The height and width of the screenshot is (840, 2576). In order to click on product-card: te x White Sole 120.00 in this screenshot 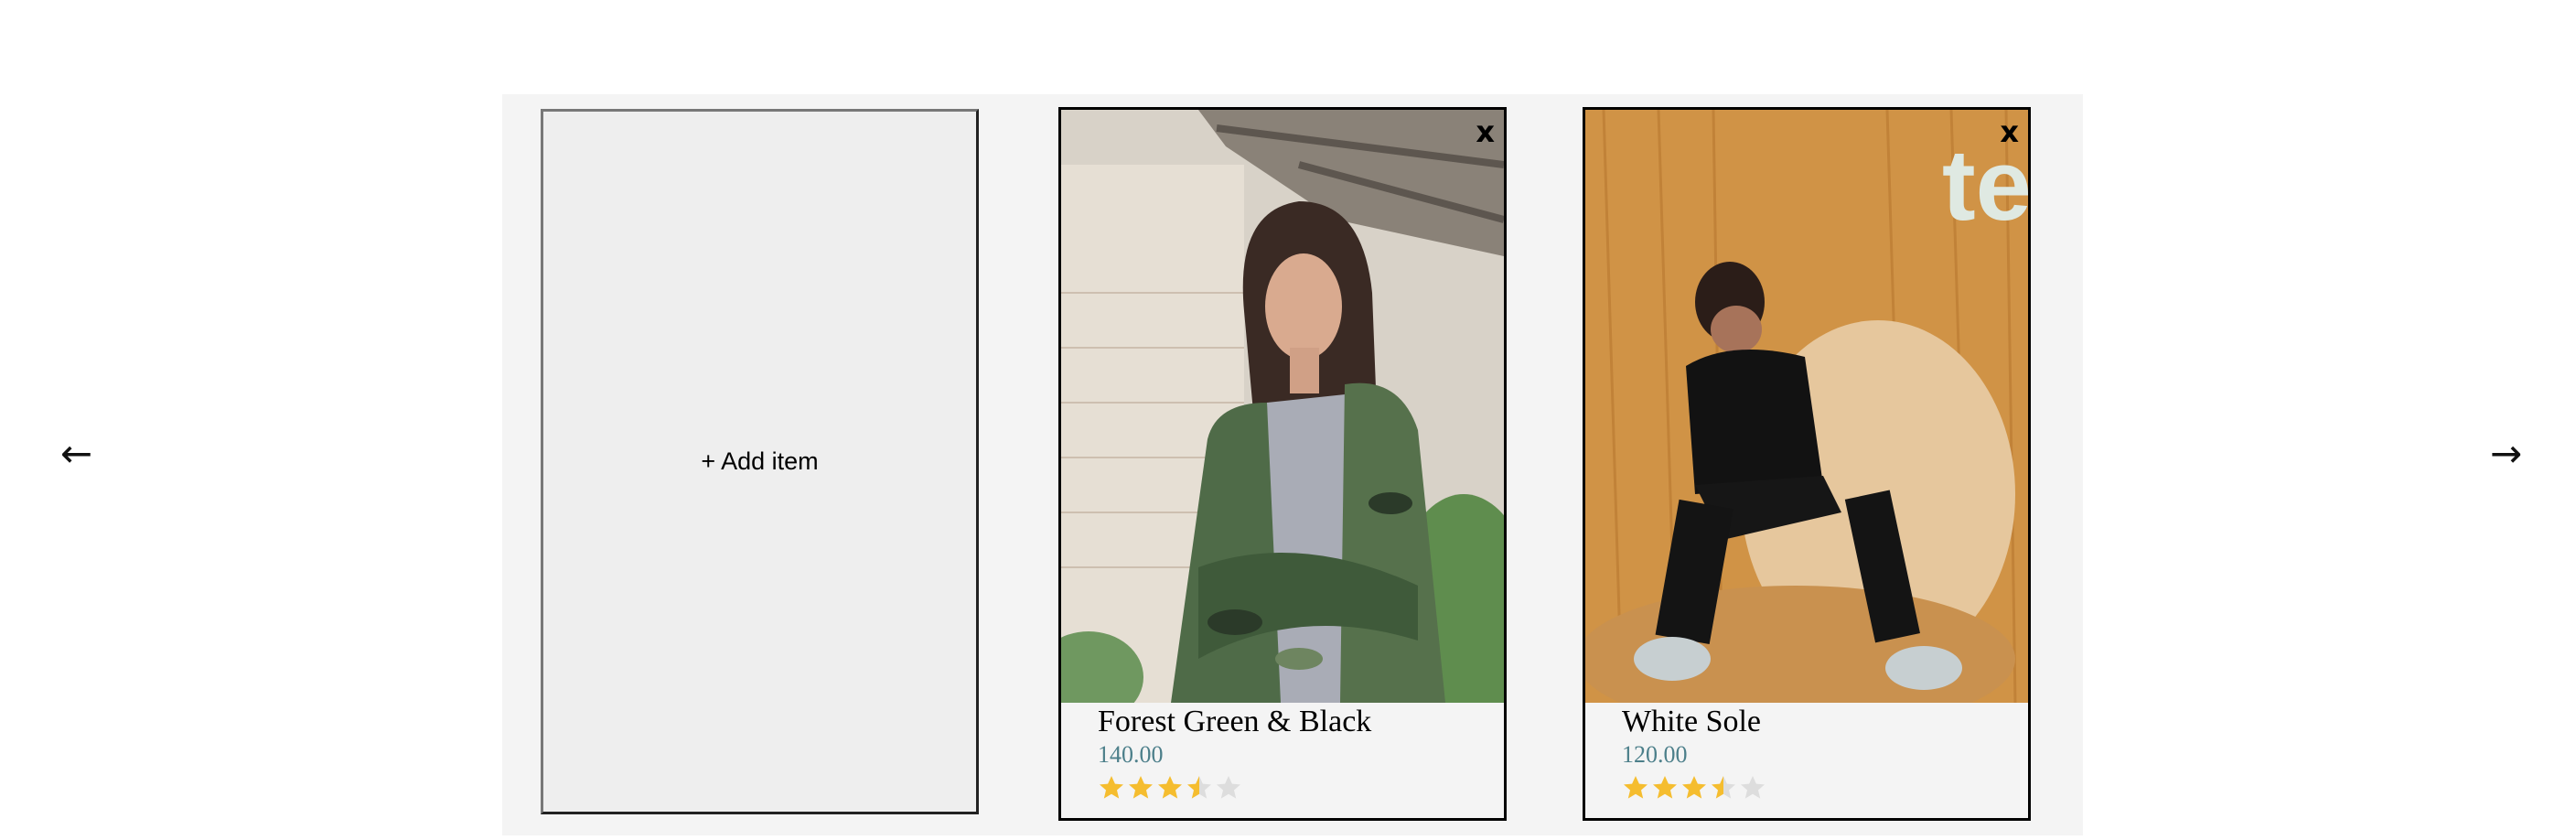, I will do `click(1807, 464)`.